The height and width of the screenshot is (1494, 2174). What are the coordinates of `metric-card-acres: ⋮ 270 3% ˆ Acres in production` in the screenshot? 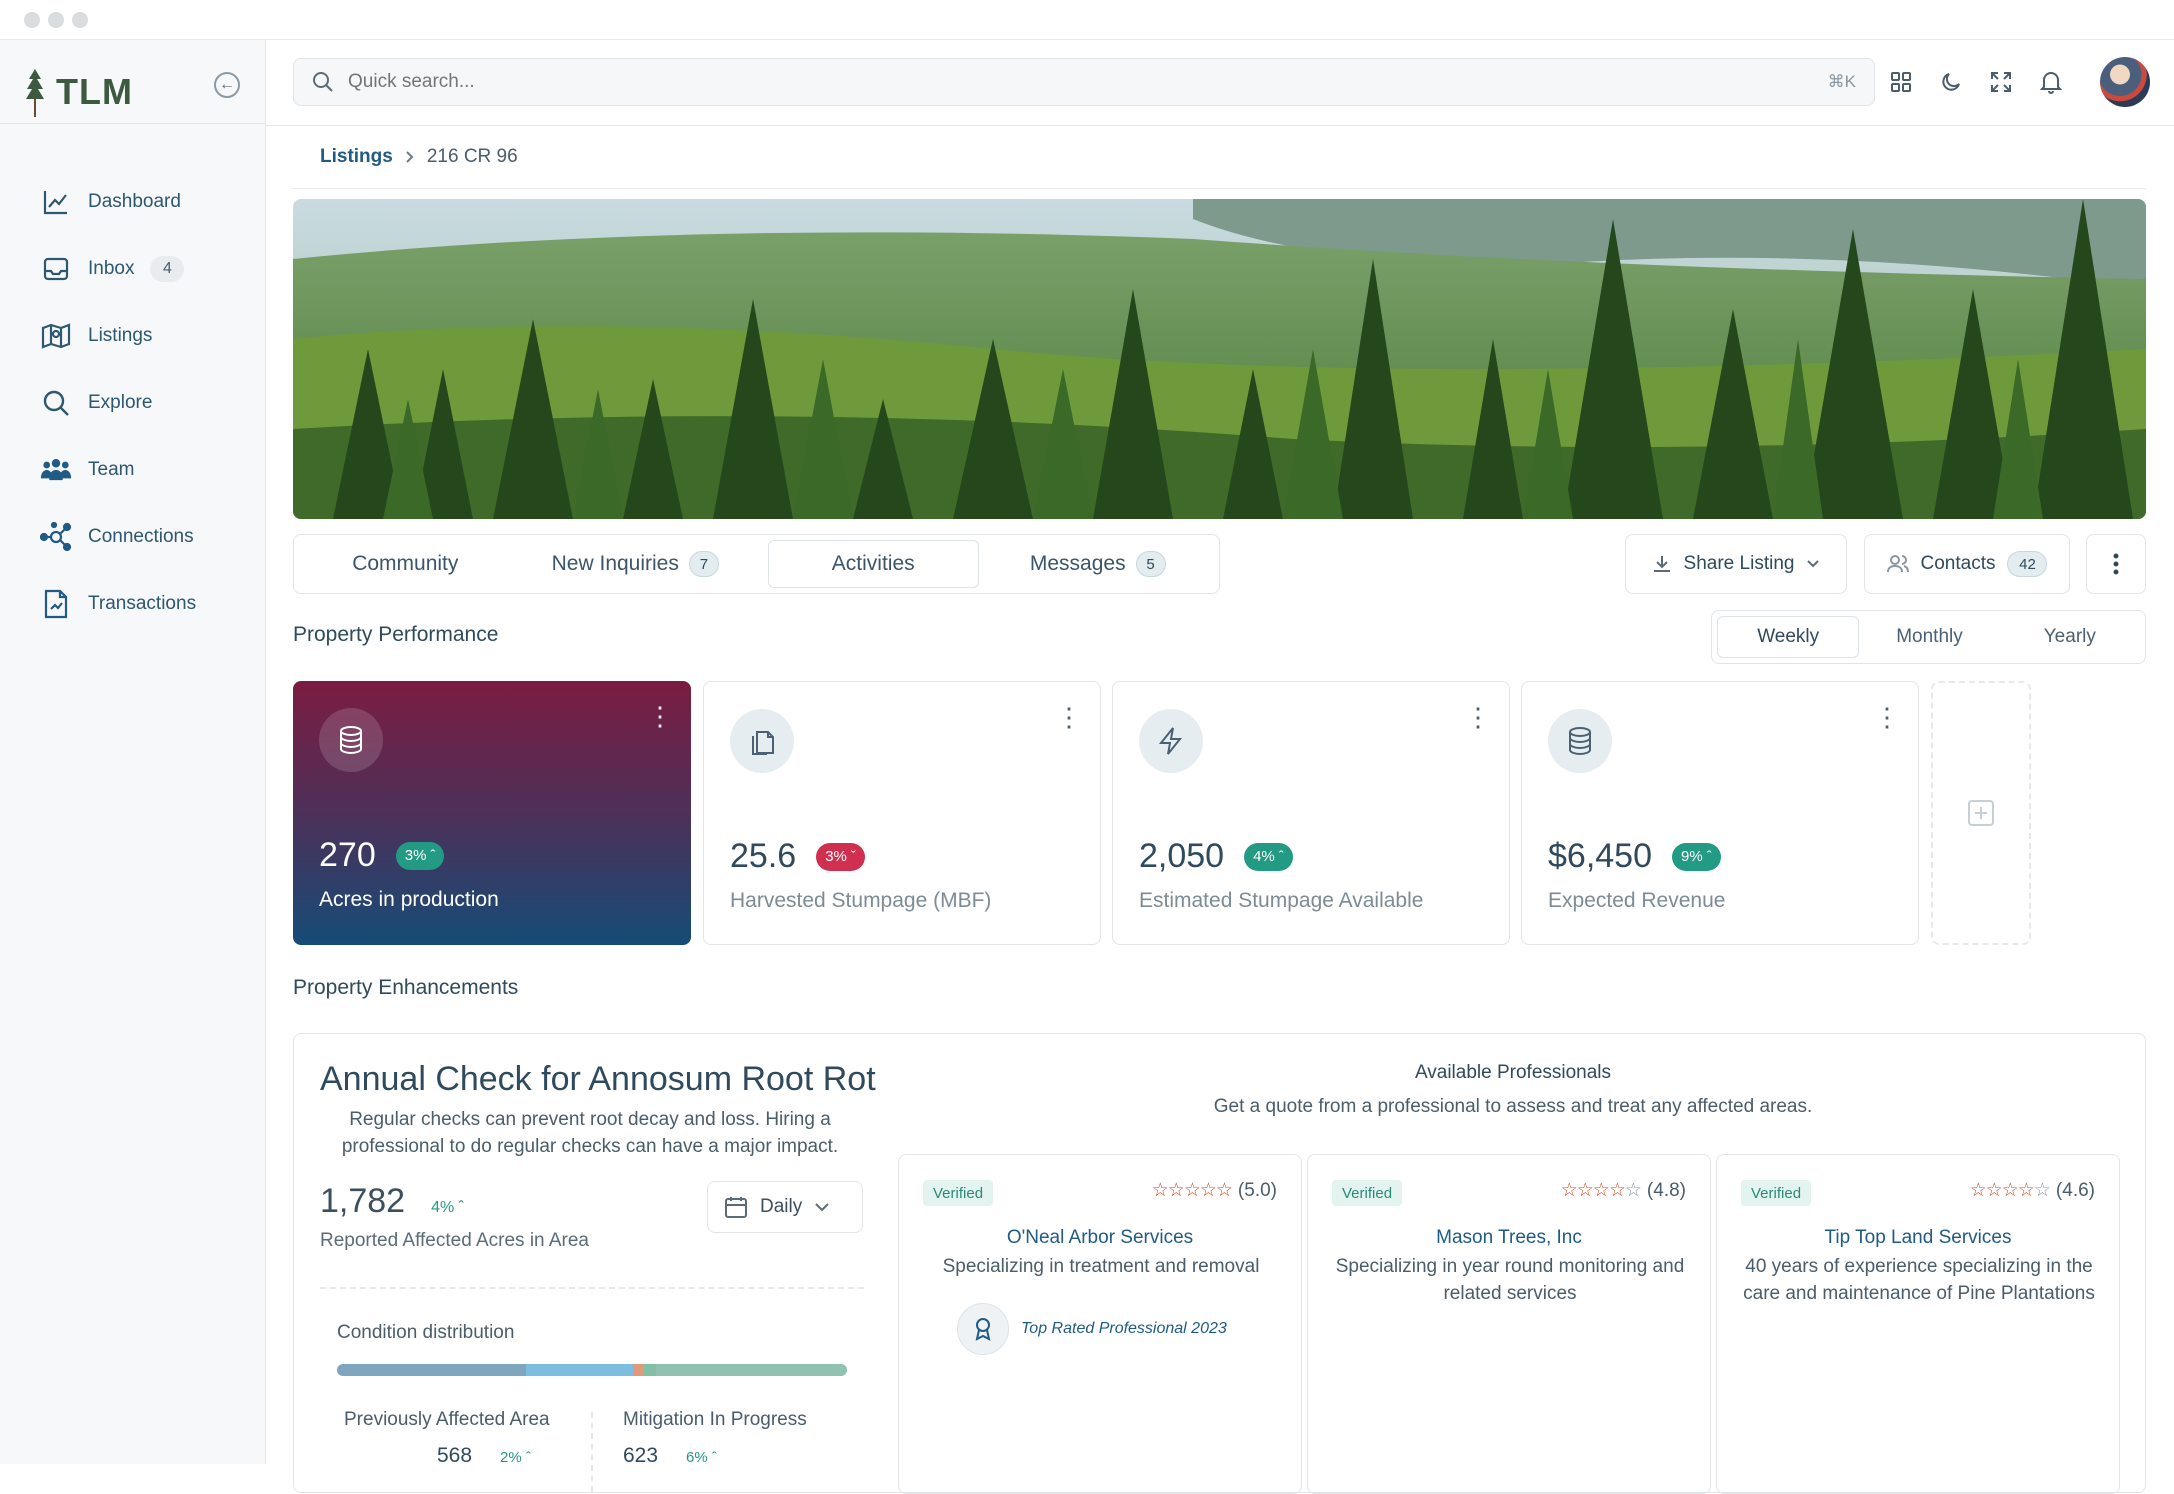 It's located at (492, 813).